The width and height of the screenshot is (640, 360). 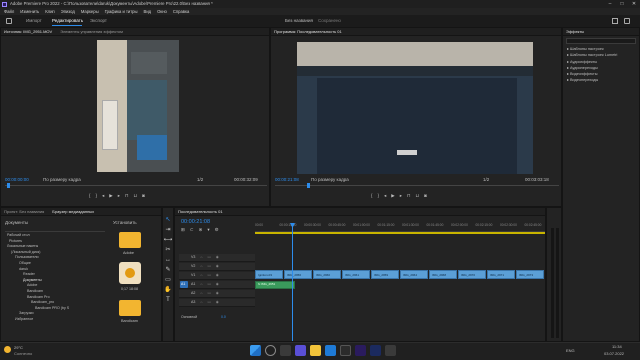 What do you see at coordinates (330, 350) in the screenshot?
I see `edge-icon` at bounding box center [330, 350].